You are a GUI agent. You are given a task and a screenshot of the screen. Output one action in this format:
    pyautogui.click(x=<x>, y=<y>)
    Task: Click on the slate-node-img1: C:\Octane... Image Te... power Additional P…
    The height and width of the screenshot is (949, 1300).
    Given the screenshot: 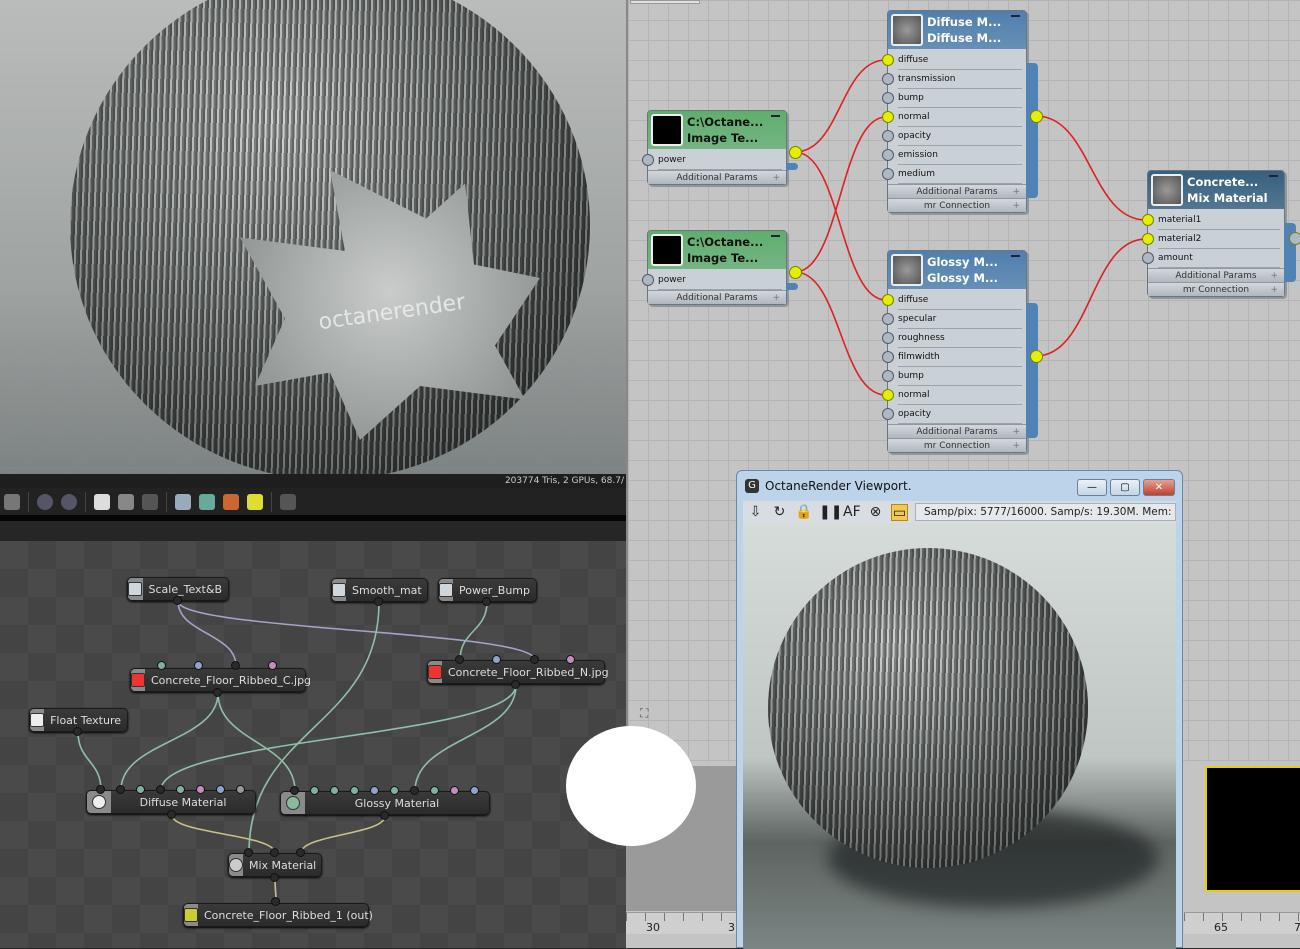 What is the action you would take?
    pyautogui.click(x=720, y=147)
    